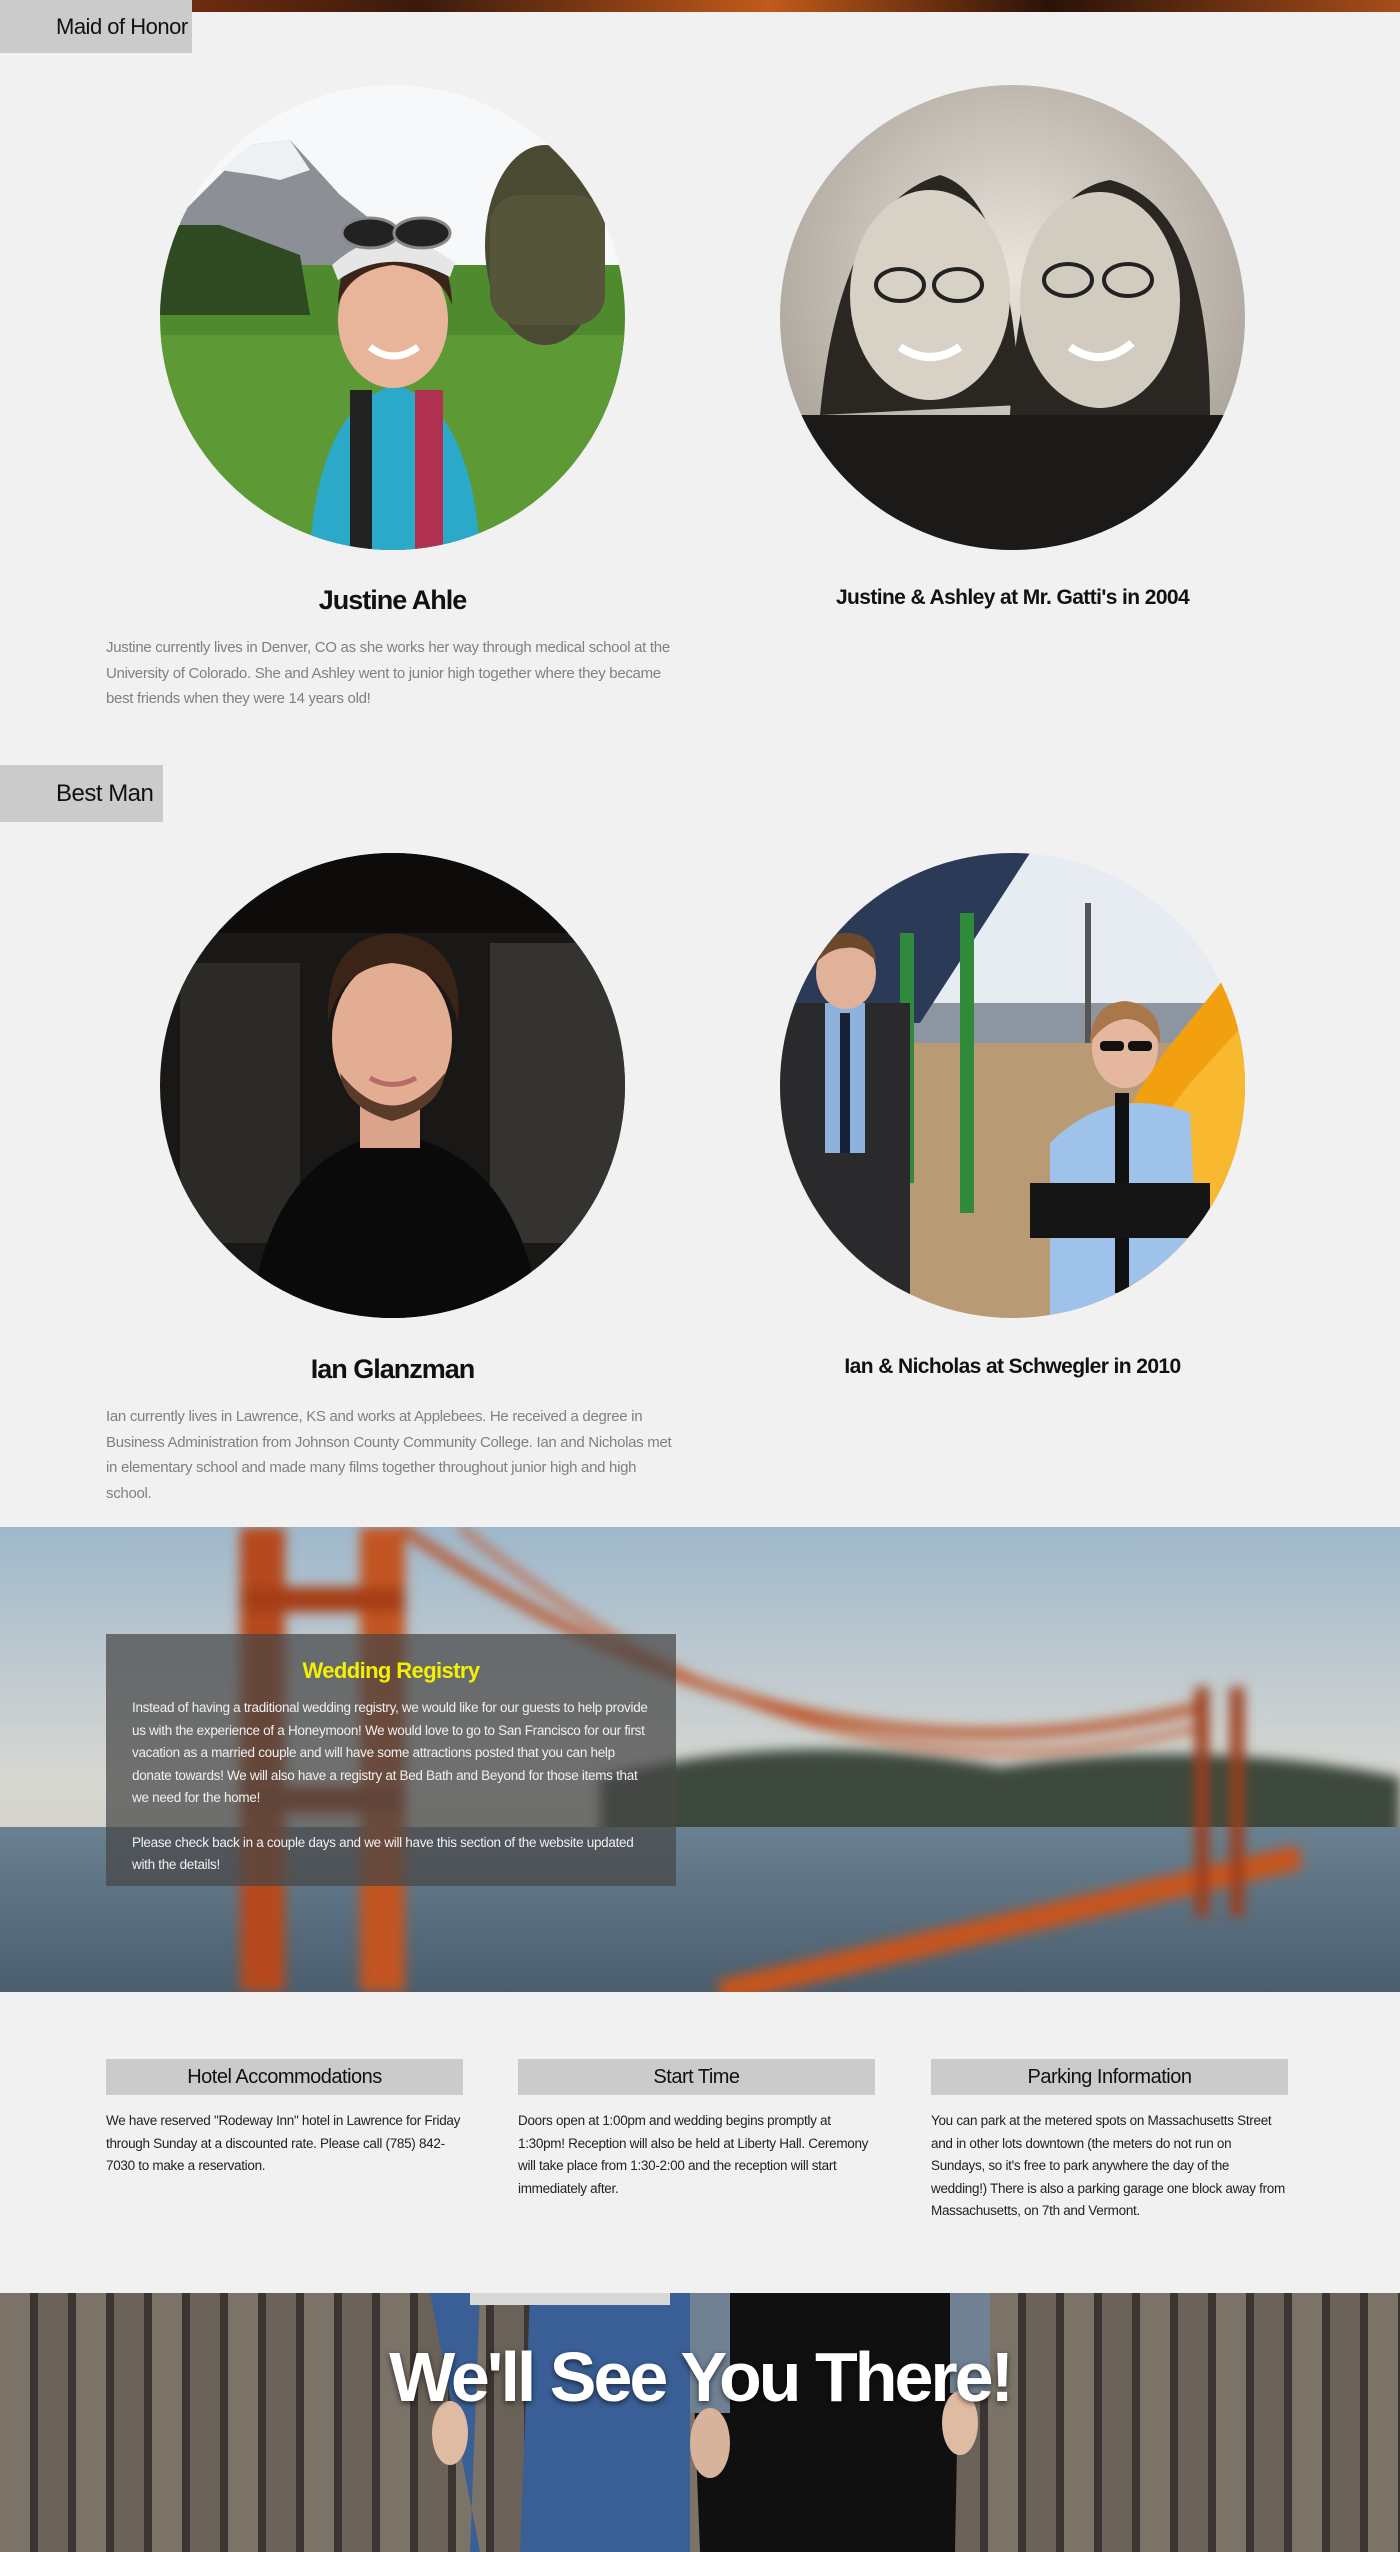  Describe the element at coordinates (393, 1369) in the screenshot. I see `best-man-name: Ian Glanzman` at that location.